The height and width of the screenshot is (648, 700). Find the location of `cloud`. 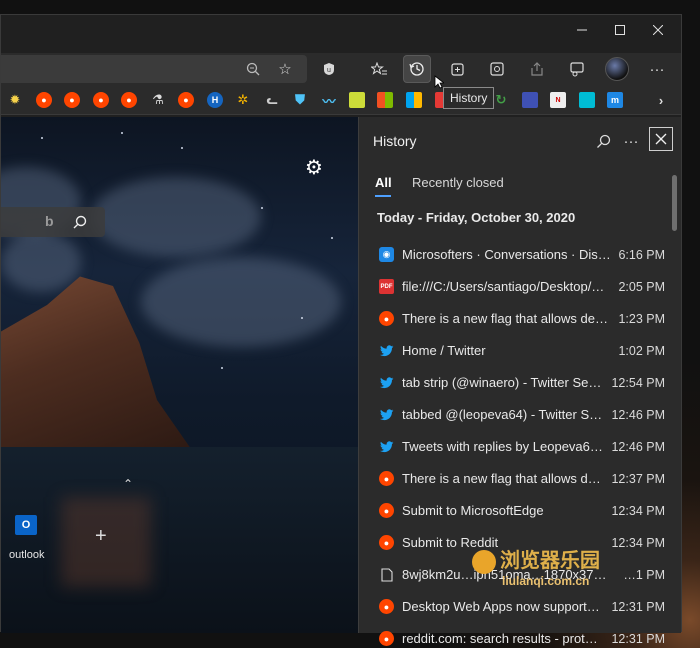

cloud is located at coordinates (41, 262).